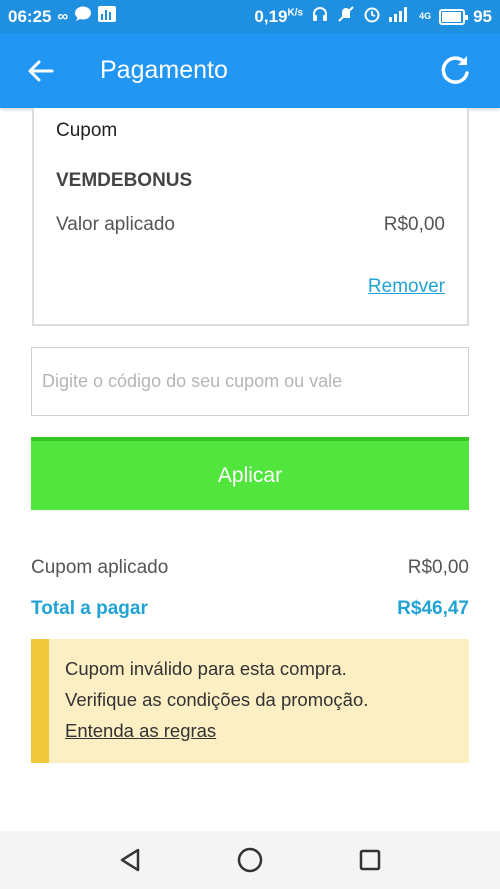  I want to click on network-type: 4G, so click(425, 16).